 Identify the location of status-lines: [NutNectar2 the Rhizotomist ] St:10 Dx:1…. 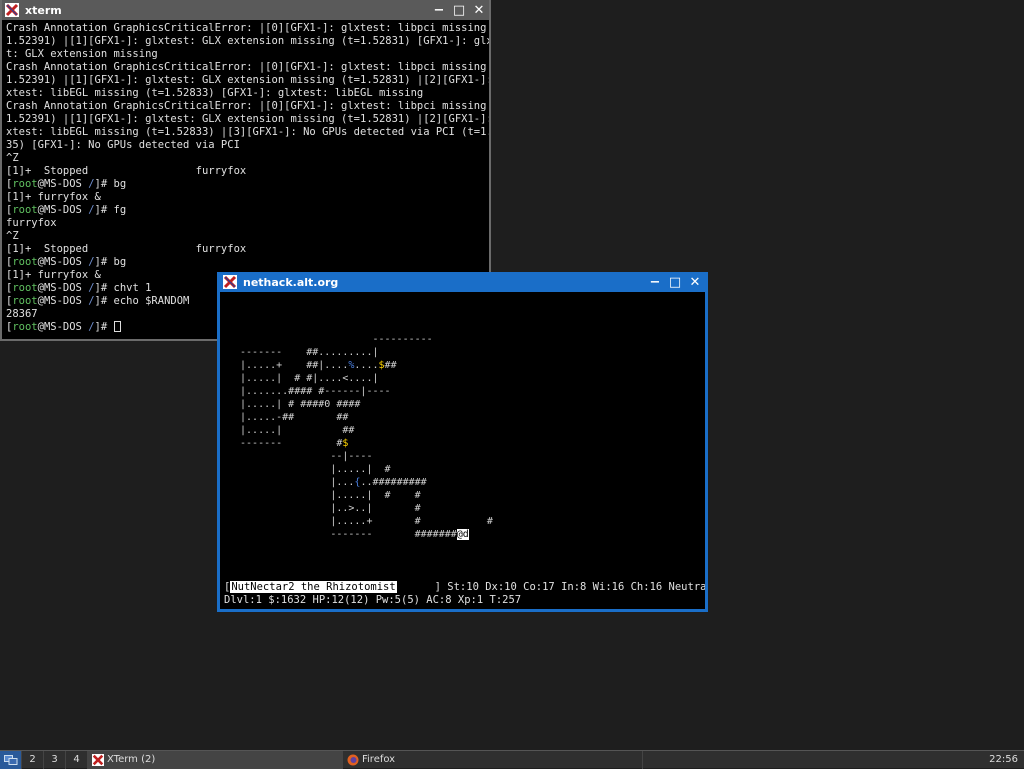
(464, 594).